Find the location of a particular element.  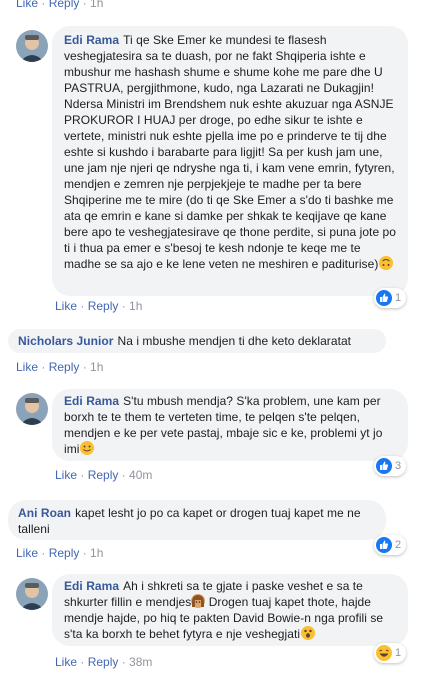

timestamp: 40m is located at coordinates (141, 475).